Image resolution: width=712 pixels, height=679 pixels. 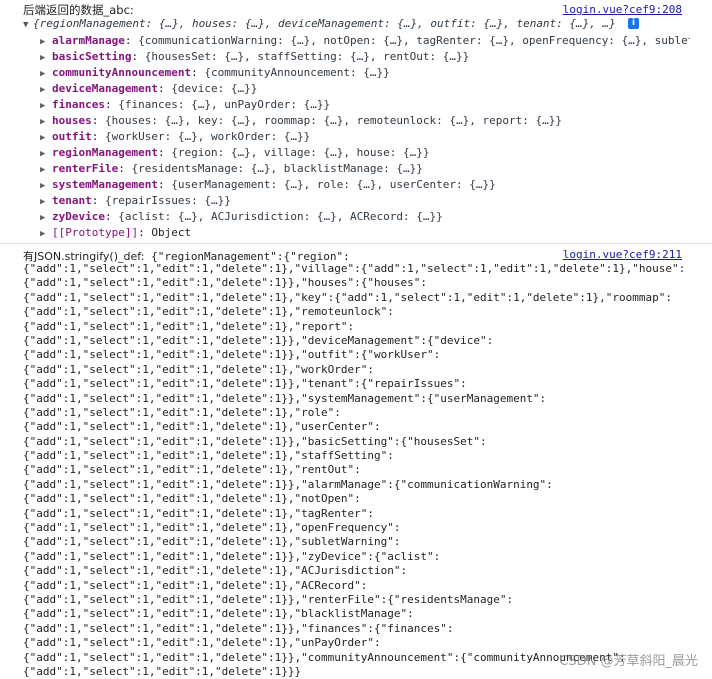 I want to click on object-property-row: ▶ outfit: {workUser: {…}, workOrder: {…}}, so click(x=365, y=137).